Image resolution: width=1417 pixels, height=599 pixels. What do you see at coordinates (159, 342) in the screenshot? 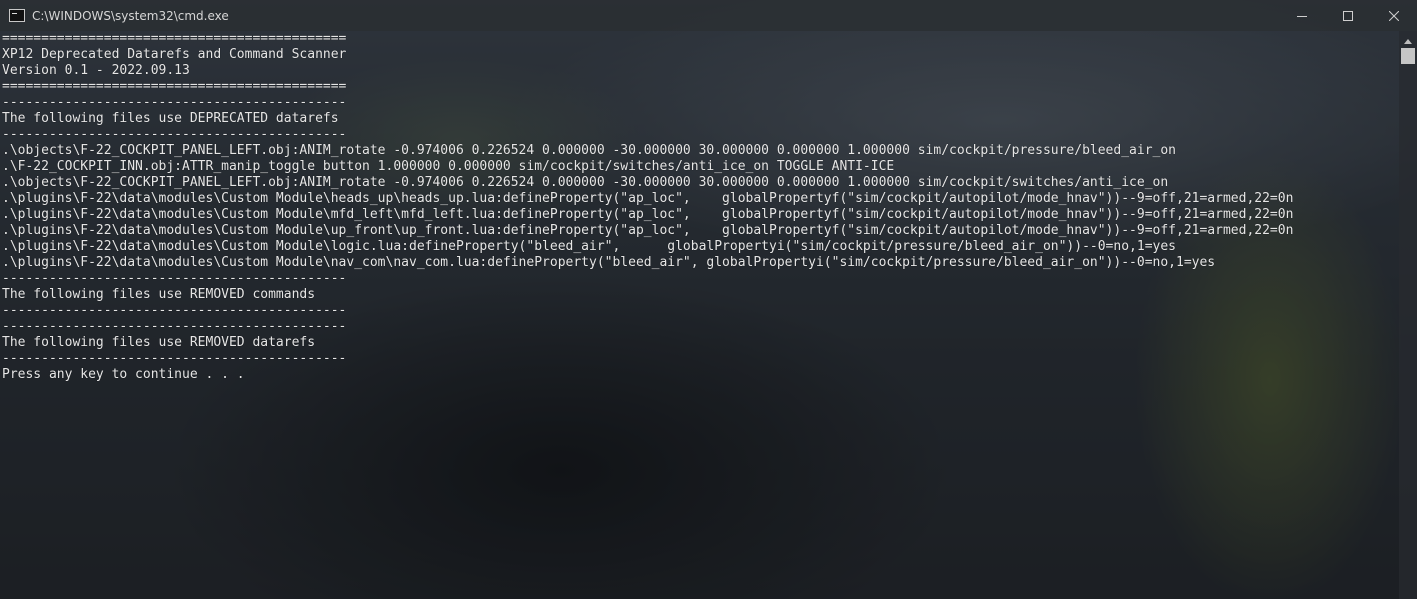
I see `console-line: The following files use REMOVED datarefs` at bounding box center [159, 342].